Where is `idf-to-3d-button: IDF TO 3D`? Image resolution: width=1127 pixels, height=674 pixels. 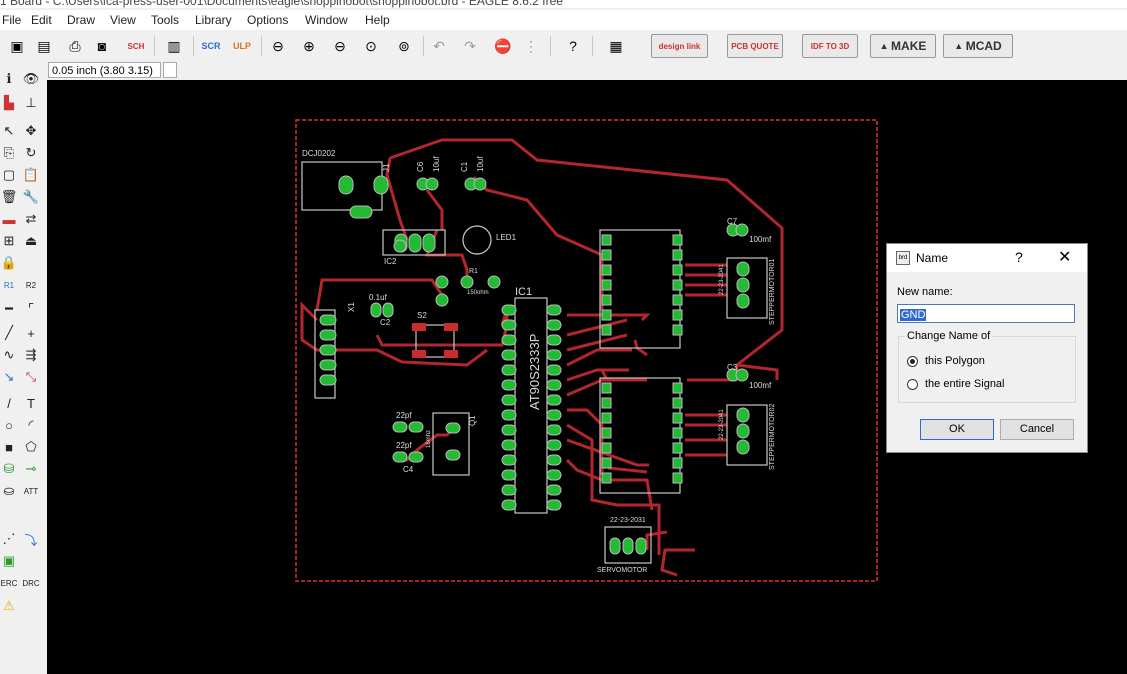 idf-to-3d-button: IDF TO 3D is located at coordinates (830, 46).